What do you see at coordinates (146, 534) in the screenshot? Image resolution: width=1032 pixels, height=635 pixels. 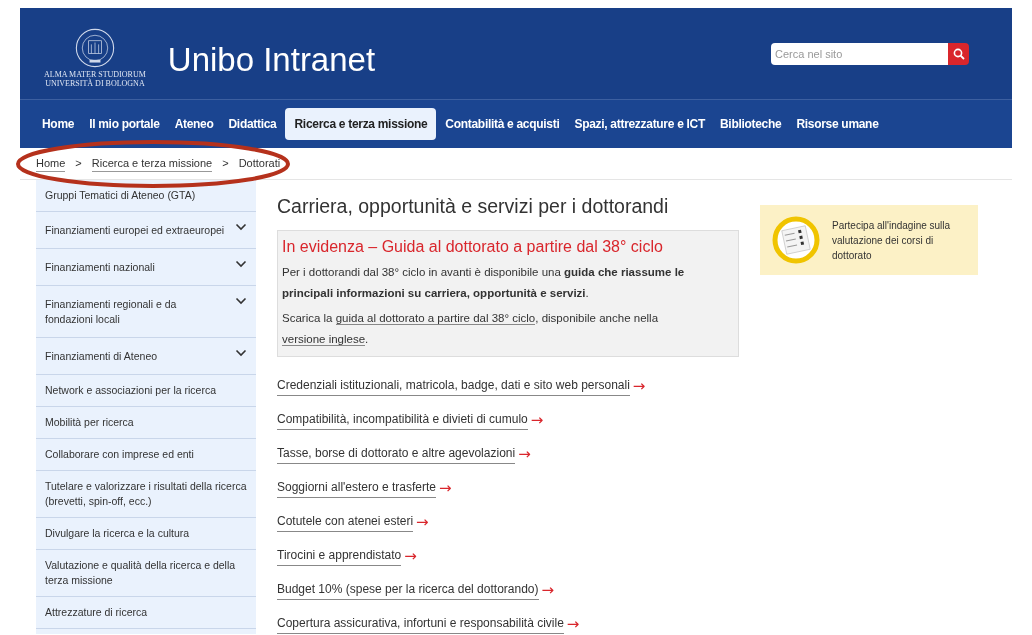 I see `sidebar-item: Divulgare la ricerca e la cultura` at bounding box center [146, 534].